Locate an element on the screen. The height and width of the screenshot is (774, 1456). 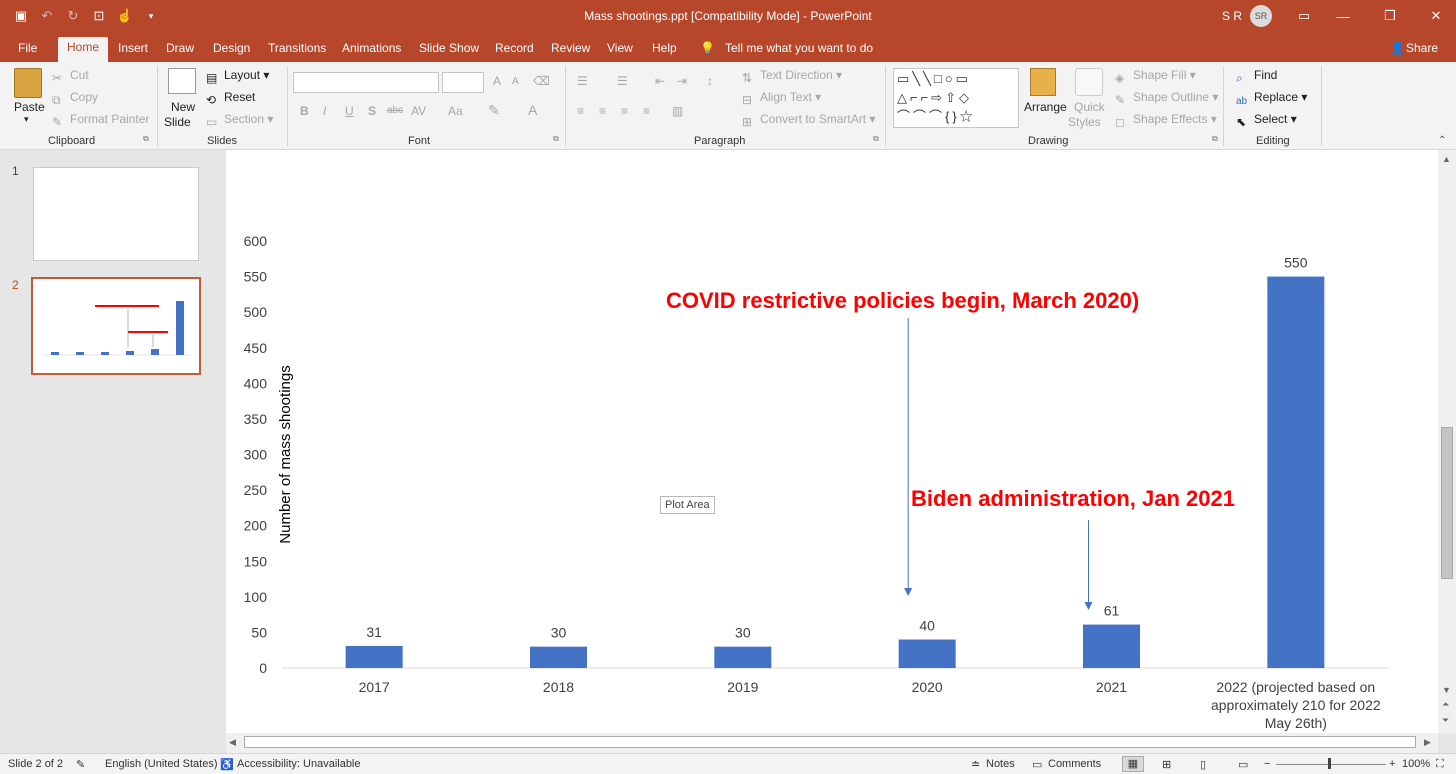
clipboard-launcher-icon: ⧉ is located at coordinates (146, 139).